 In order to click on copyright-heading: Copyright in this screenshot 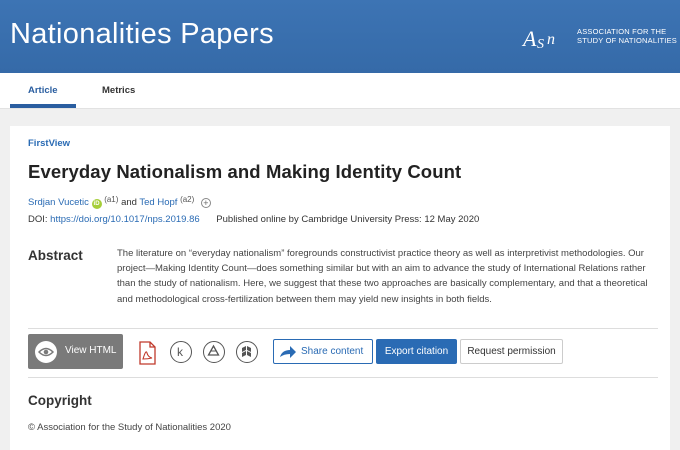, I will do `click(60, 400)`.